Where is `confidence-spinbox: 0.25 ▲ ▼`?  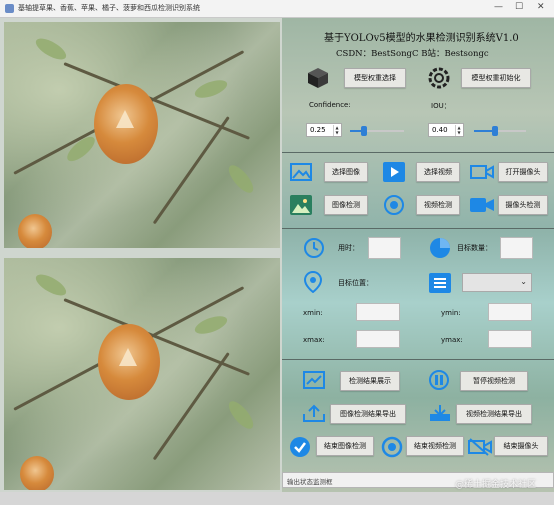 confidence-spinbox: 0.25 ▲ ▼ is located at coordinates (324, 130).